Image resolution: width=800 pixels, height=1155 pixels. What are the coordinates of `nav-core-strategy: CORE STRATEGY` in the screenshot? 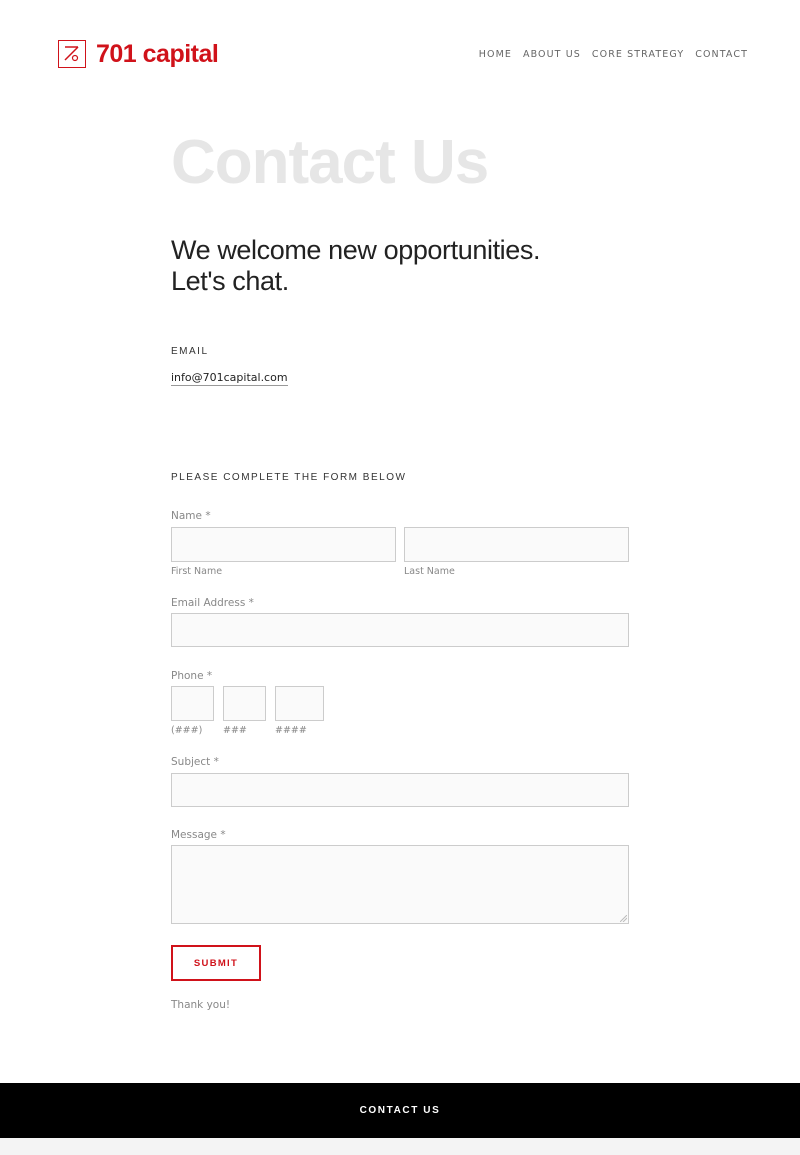 It's located at (638, 54).